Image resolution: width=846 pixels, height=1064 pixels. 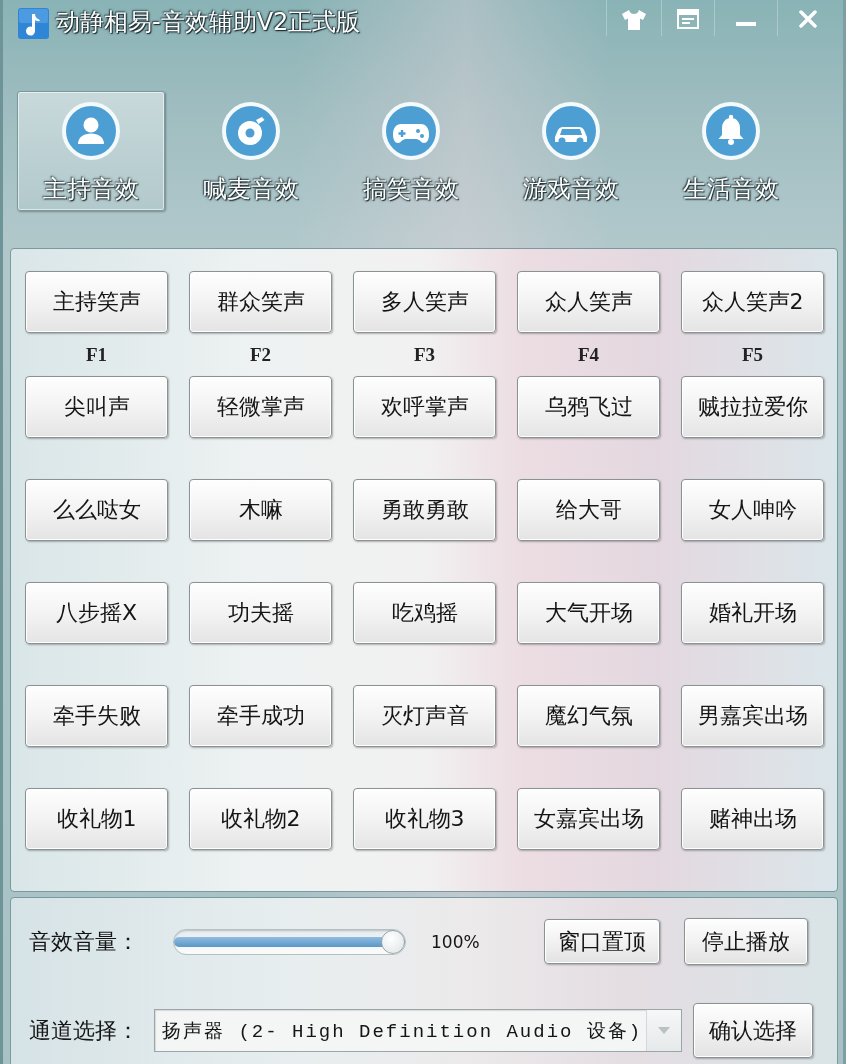 I want to click on panel-button: 窗口置顶, so click(x=602, y=941).